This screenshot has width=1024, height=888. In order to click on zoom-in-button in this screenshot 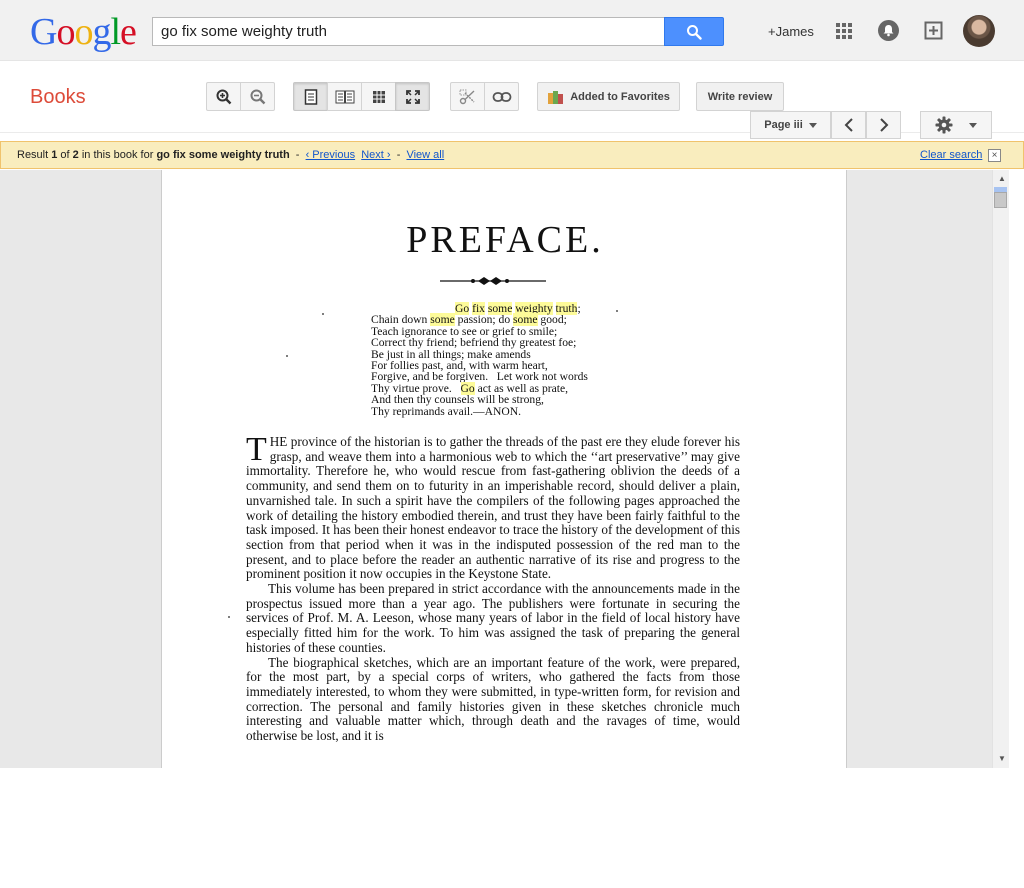, I will do `click(223, 96)`.